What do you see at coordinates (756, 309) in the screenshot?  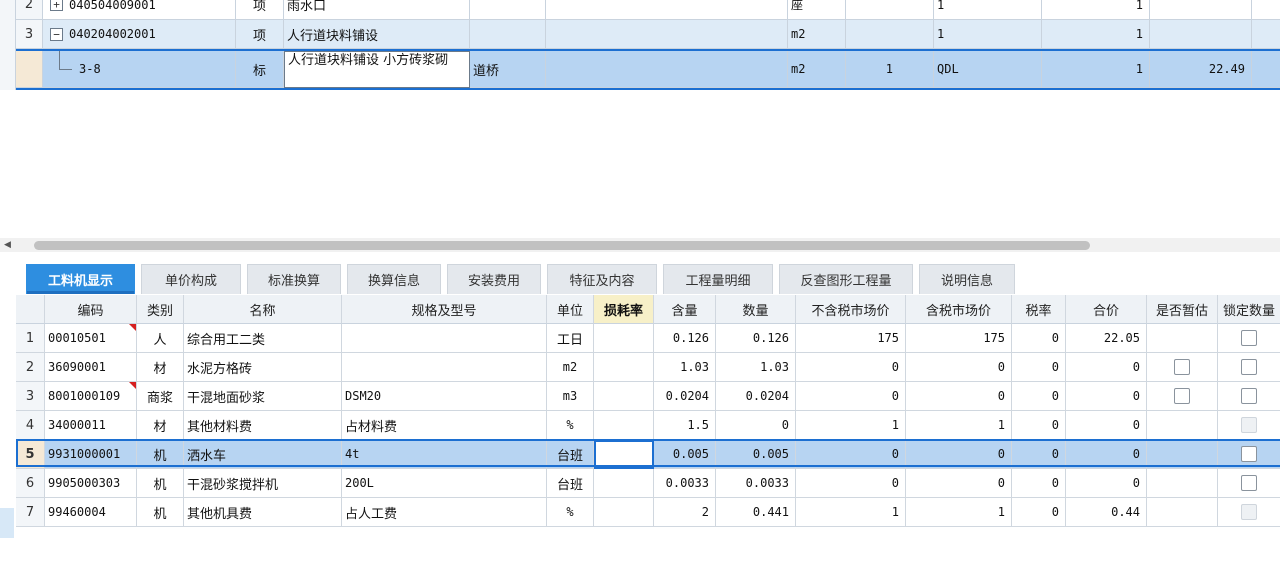 I see `header-quantity: 数量` at bounding box center [756, 309].